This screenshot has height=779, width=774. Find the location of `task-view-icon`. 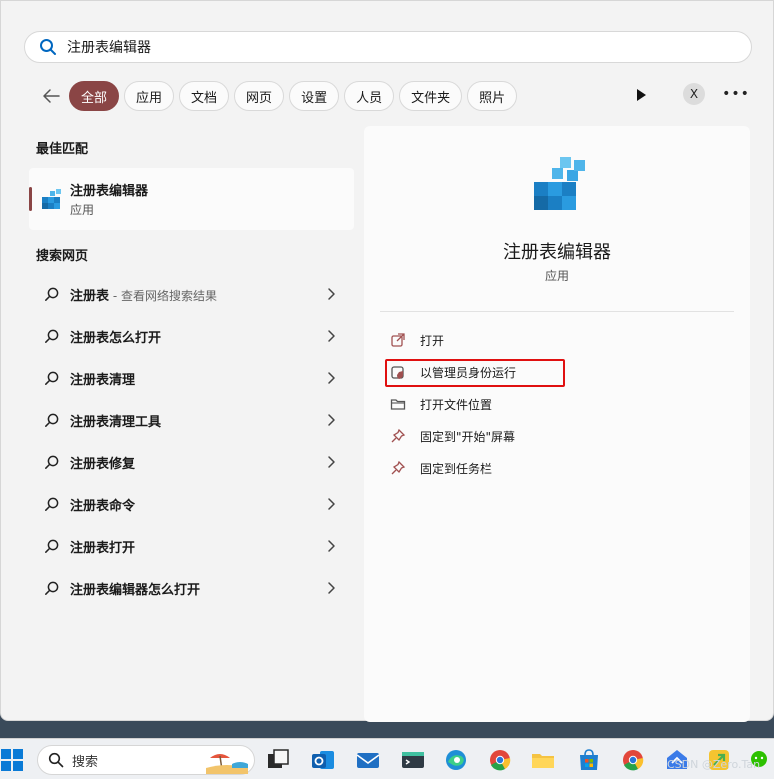

task-view-icon is located at coordinates (278, 760).